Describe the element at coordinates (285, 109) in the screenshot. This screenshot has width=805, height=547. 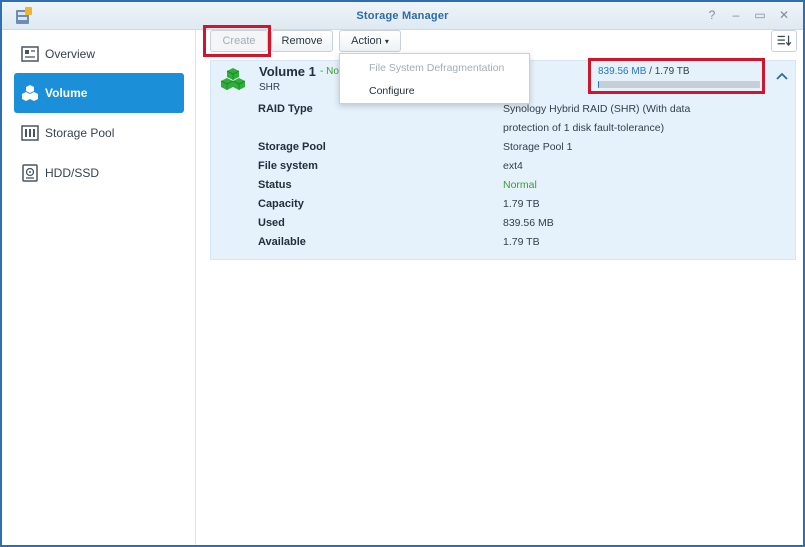
I see `detail-label: RAID Type` at that location.